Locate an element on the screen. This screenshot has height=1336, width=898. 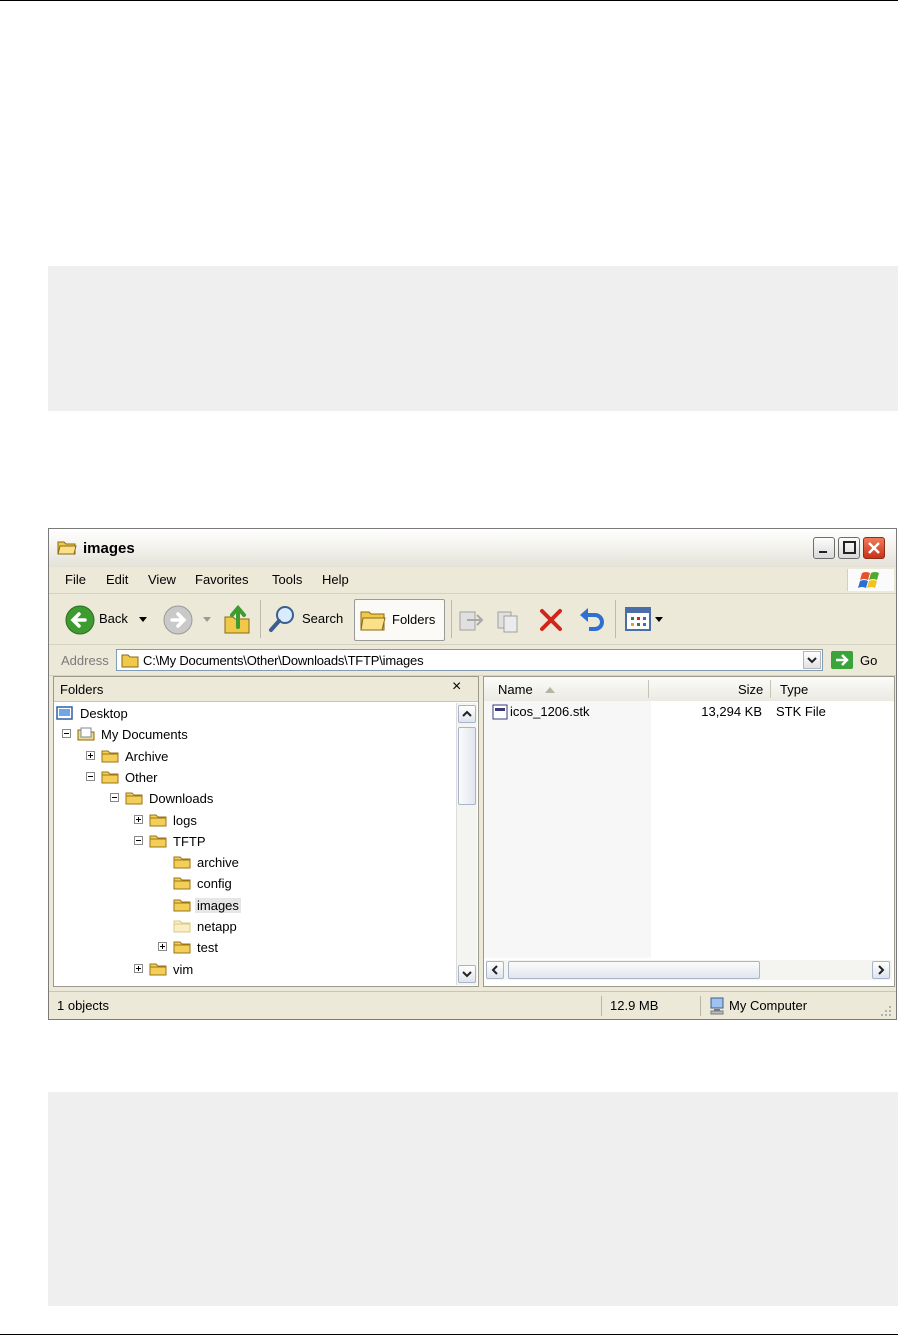
menu-favorites: Favorites is located at coordinates (221, 579).